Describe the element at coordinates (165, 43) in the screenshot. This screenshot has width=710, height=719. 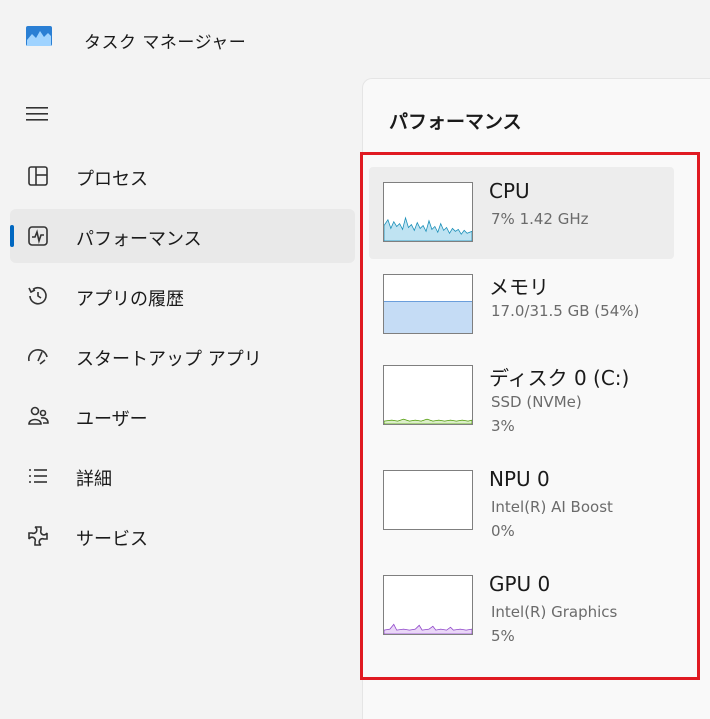
I see `window-title: タスク マネージャー` at that location.